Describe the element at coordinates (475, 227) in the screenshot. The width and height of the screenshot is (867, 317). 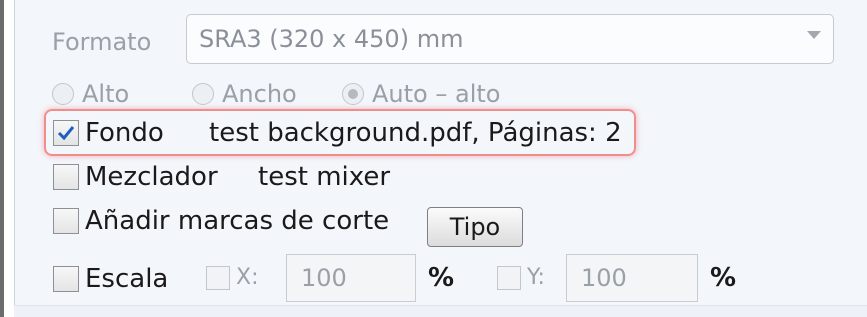
I see `crop-type-button: Tipo` at that location.